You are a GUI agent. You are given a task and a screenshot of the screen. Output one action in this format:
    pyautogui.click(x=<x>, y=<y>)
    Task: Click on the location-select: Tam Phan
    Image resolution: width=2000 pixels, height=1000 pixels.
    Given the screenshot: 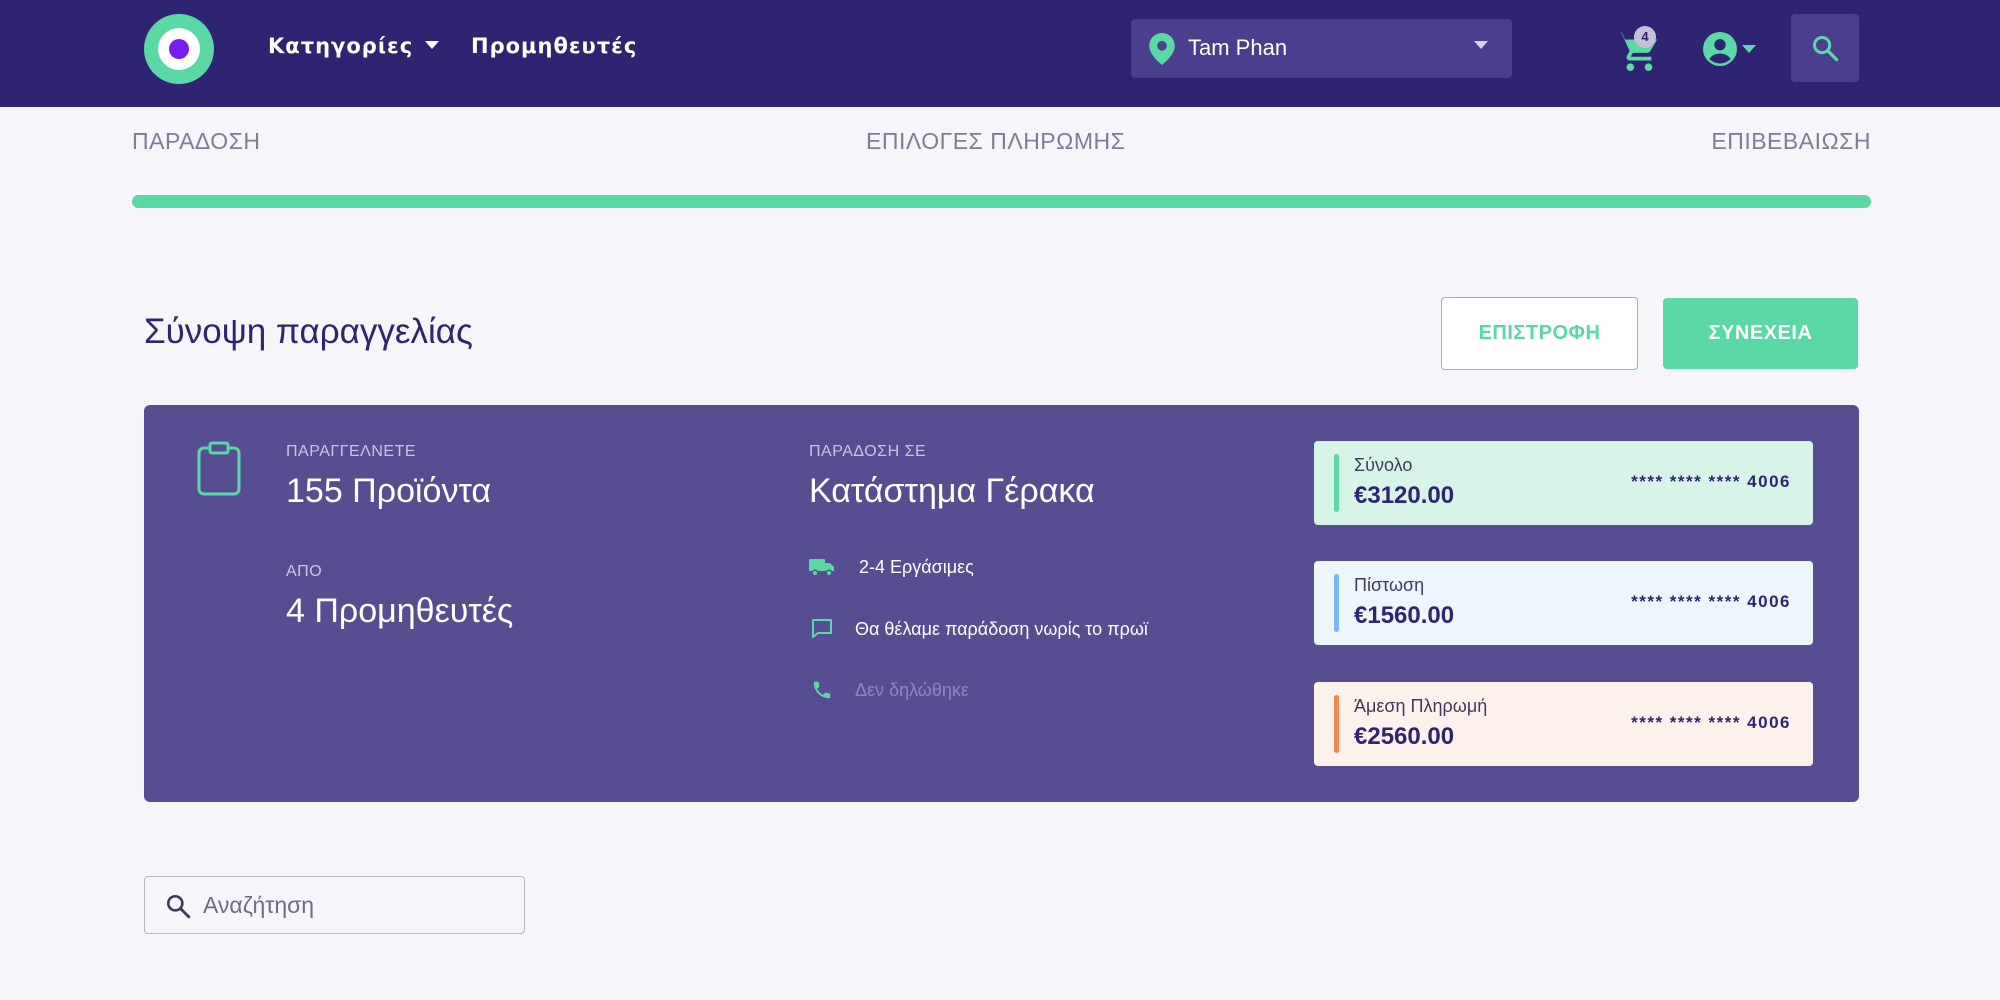 What is the action you would take?
    pyautogui.click(x=1321, y=48)
    